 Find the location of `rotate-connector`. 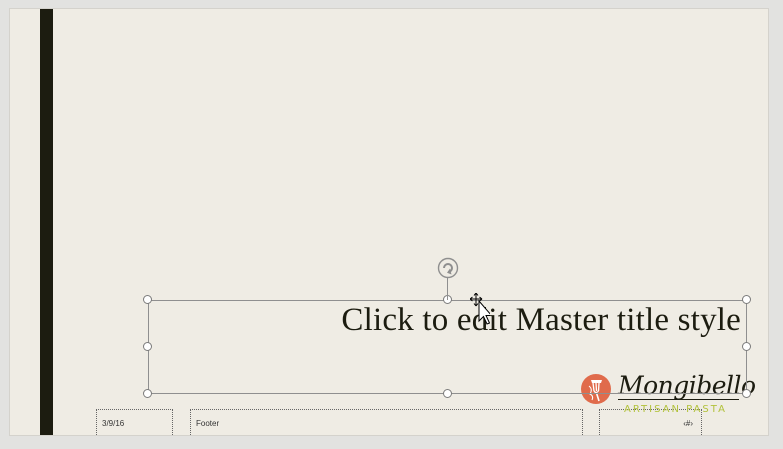

rotate-connector is located at coordinates (447, 289).